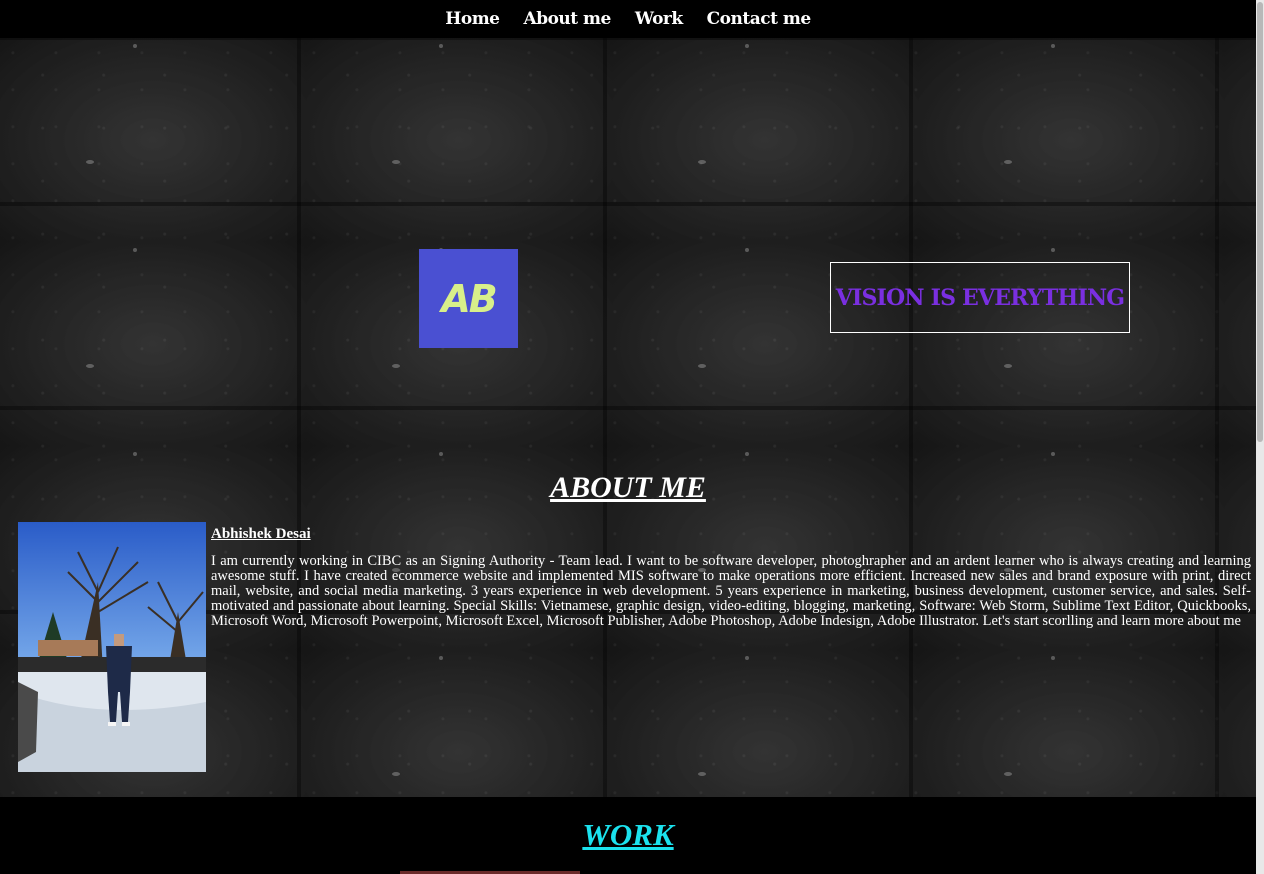 The width and height of the screenshot is (1264, 874). I want to click on work-section: WORK, so click(628, 835).